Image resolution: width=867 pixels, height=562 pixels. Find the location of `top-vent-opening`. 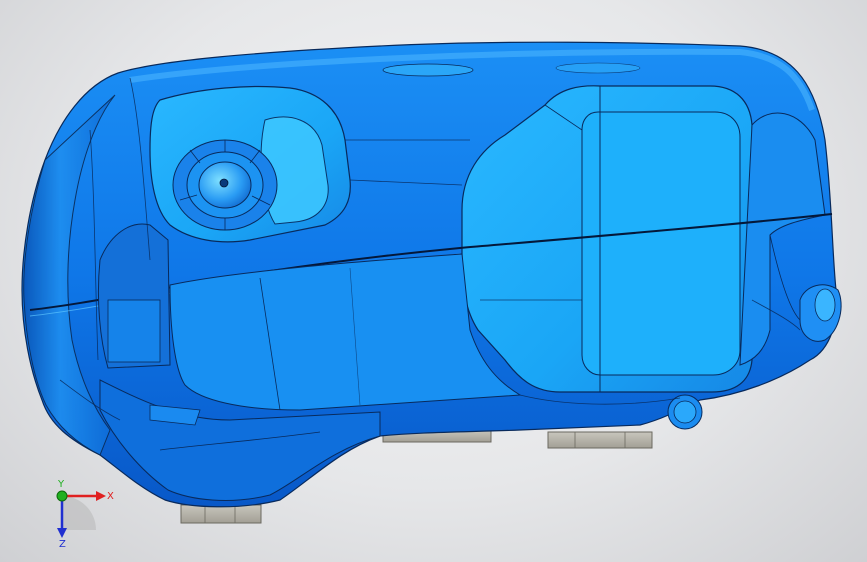

top-vent-opening is located at coordinates (428, 70).